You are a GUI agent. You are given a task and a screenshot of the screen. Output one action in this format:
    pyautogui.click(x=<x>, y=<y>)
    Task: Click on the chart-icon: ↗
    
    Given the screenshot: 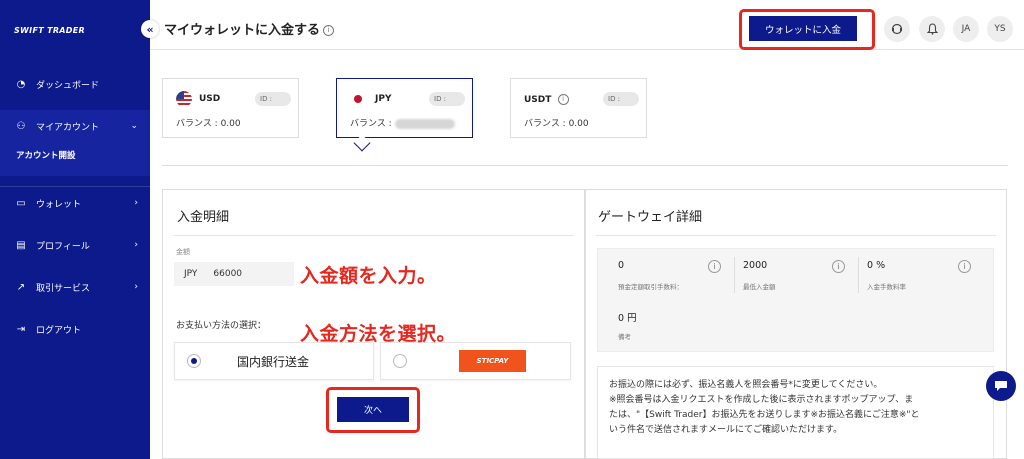 What is the action you would take?
    pyautogui.click(x=21, y=287)
    